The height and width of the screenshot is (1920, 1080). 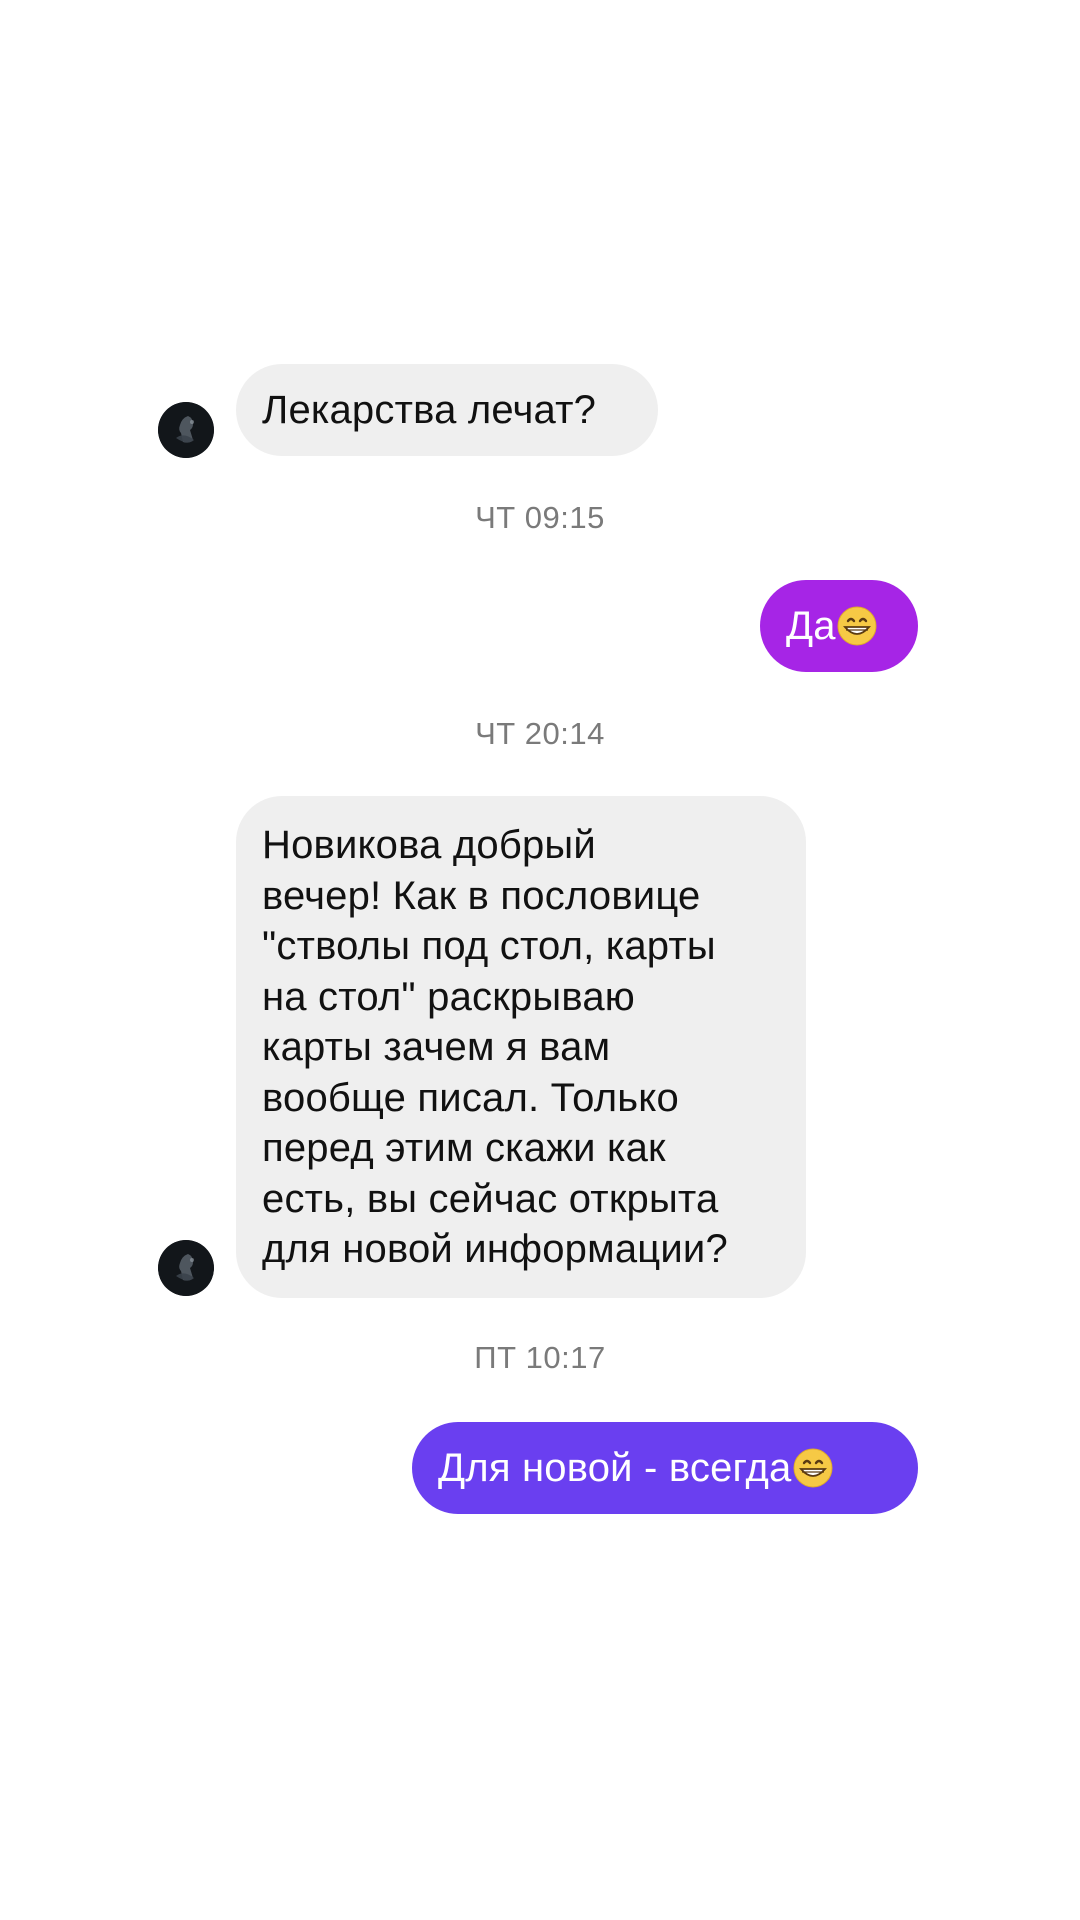 What do you see at coordinates (436, 1047) in the screenshot?
I see `message-text-line: карты зачем я вам` at bounding box center [436, 1047].